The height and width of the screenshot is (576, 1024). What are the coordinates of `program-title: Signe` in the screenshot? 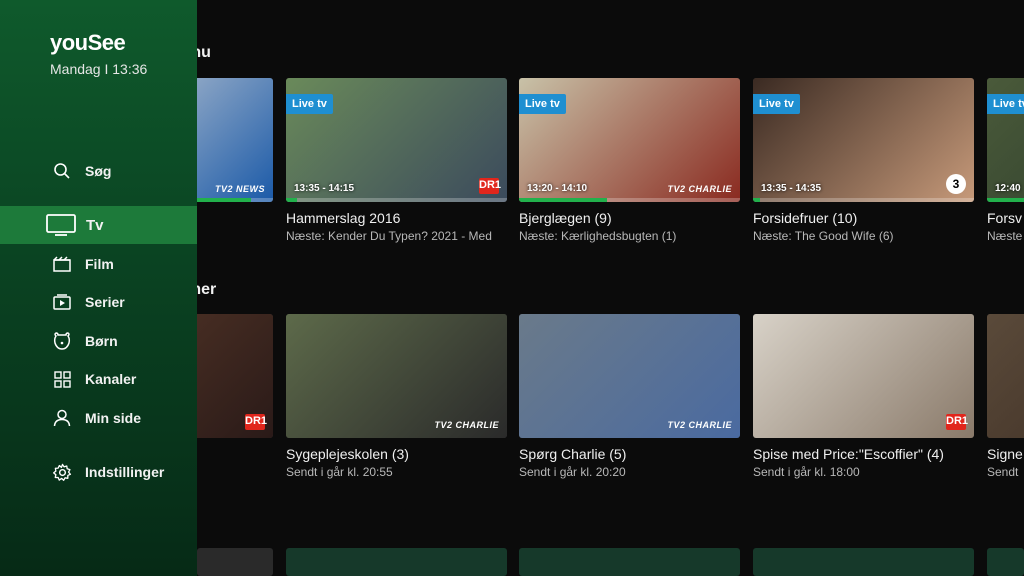 It's located at (1005, 454).